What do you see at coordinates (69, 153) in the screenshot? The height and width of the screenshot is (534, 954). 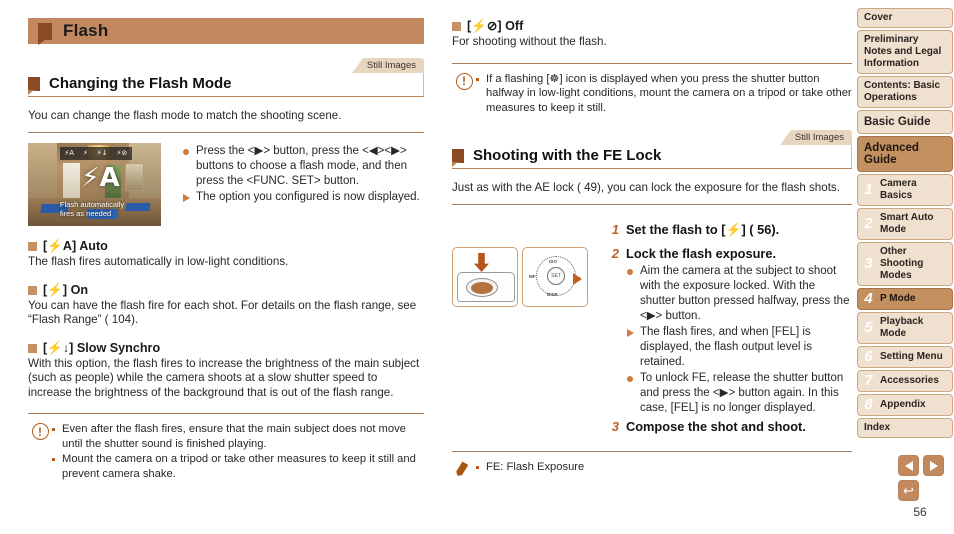 I see `flash-auto-icon: ⚡A` at bounding box center [69, 153].